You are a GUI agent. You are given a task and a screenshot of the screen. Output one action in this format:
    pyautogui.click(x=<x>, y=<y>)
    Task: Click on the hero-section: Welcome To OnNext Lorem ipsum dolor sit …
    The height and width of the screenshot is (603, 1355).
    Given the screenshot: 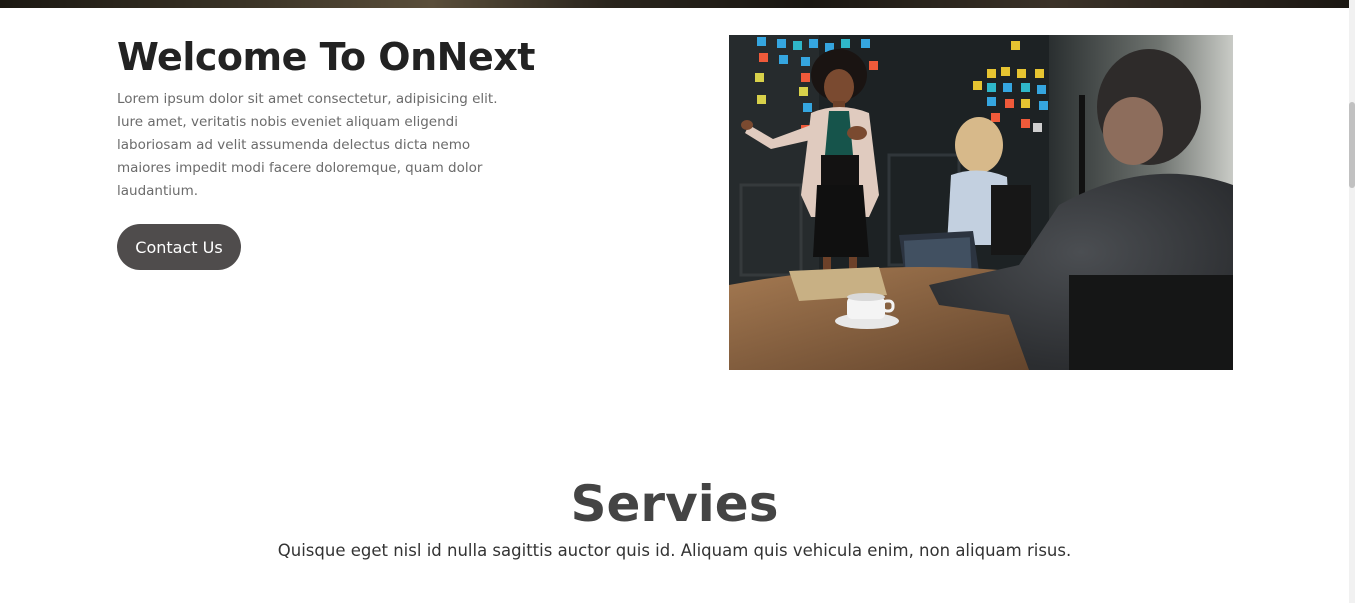 What is the action you would take?
    pyautogui.click(x=326, y=152)
    